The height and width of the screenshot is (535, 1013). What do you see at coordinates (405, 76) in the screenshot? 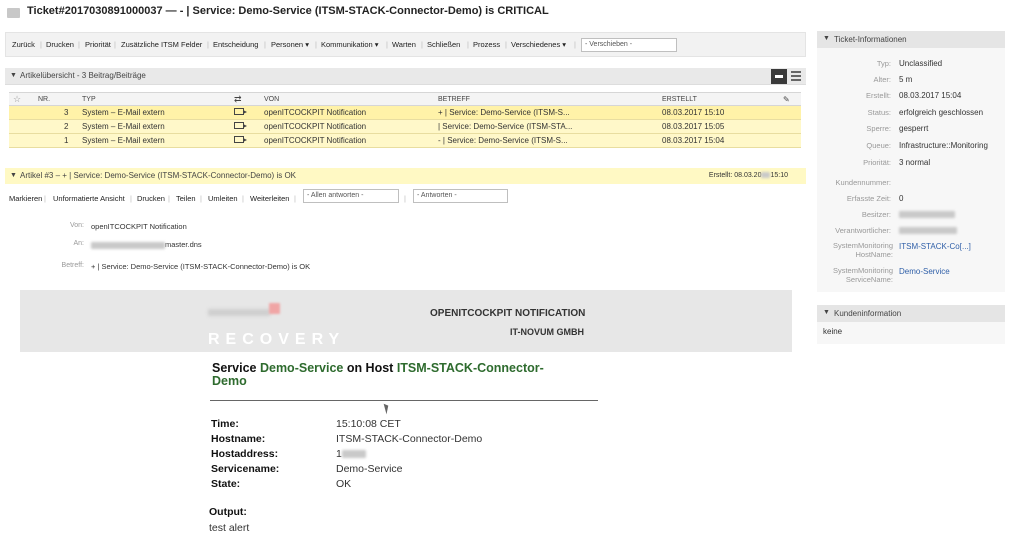
I see `article-overview-header: ▼ Artikelübersicht - 3 Beitrag/Beiträge` at bounding box center [405, 76].